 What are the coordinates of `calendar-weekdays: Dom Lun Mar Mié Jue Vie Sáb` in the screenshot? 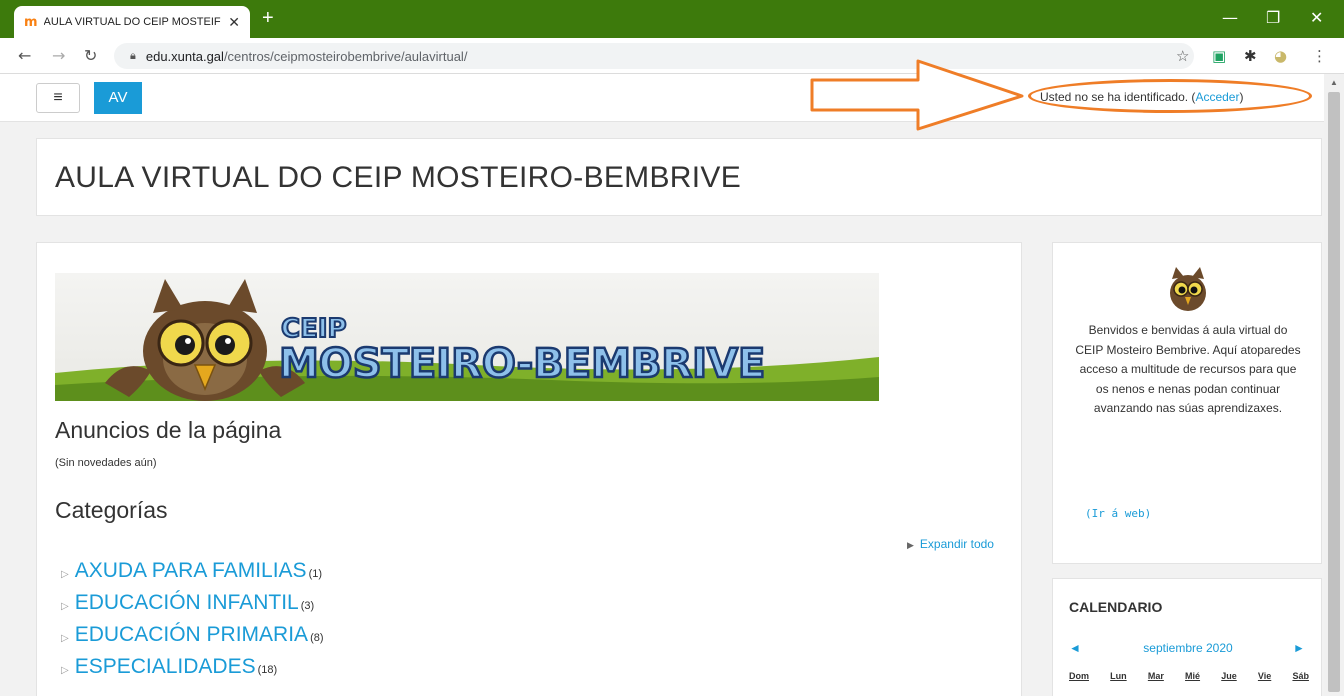 It's located at (1189, 676).